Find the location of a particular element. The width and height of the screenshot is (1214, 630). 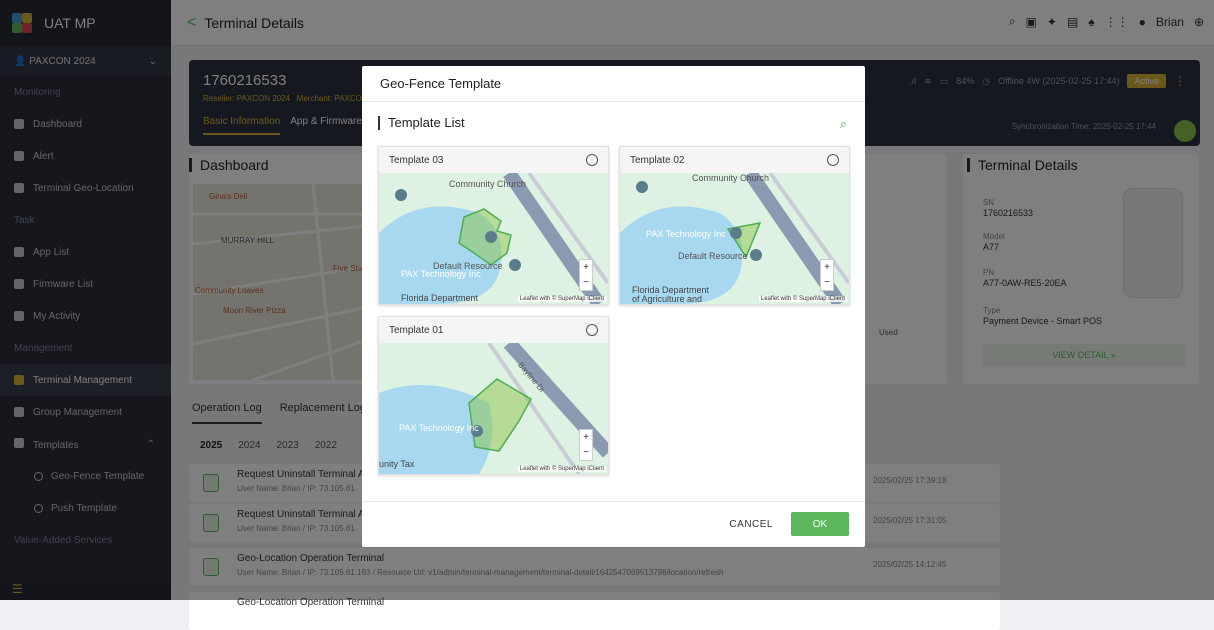

map-label: of Agriculture and is located at coordinates (667, 299).